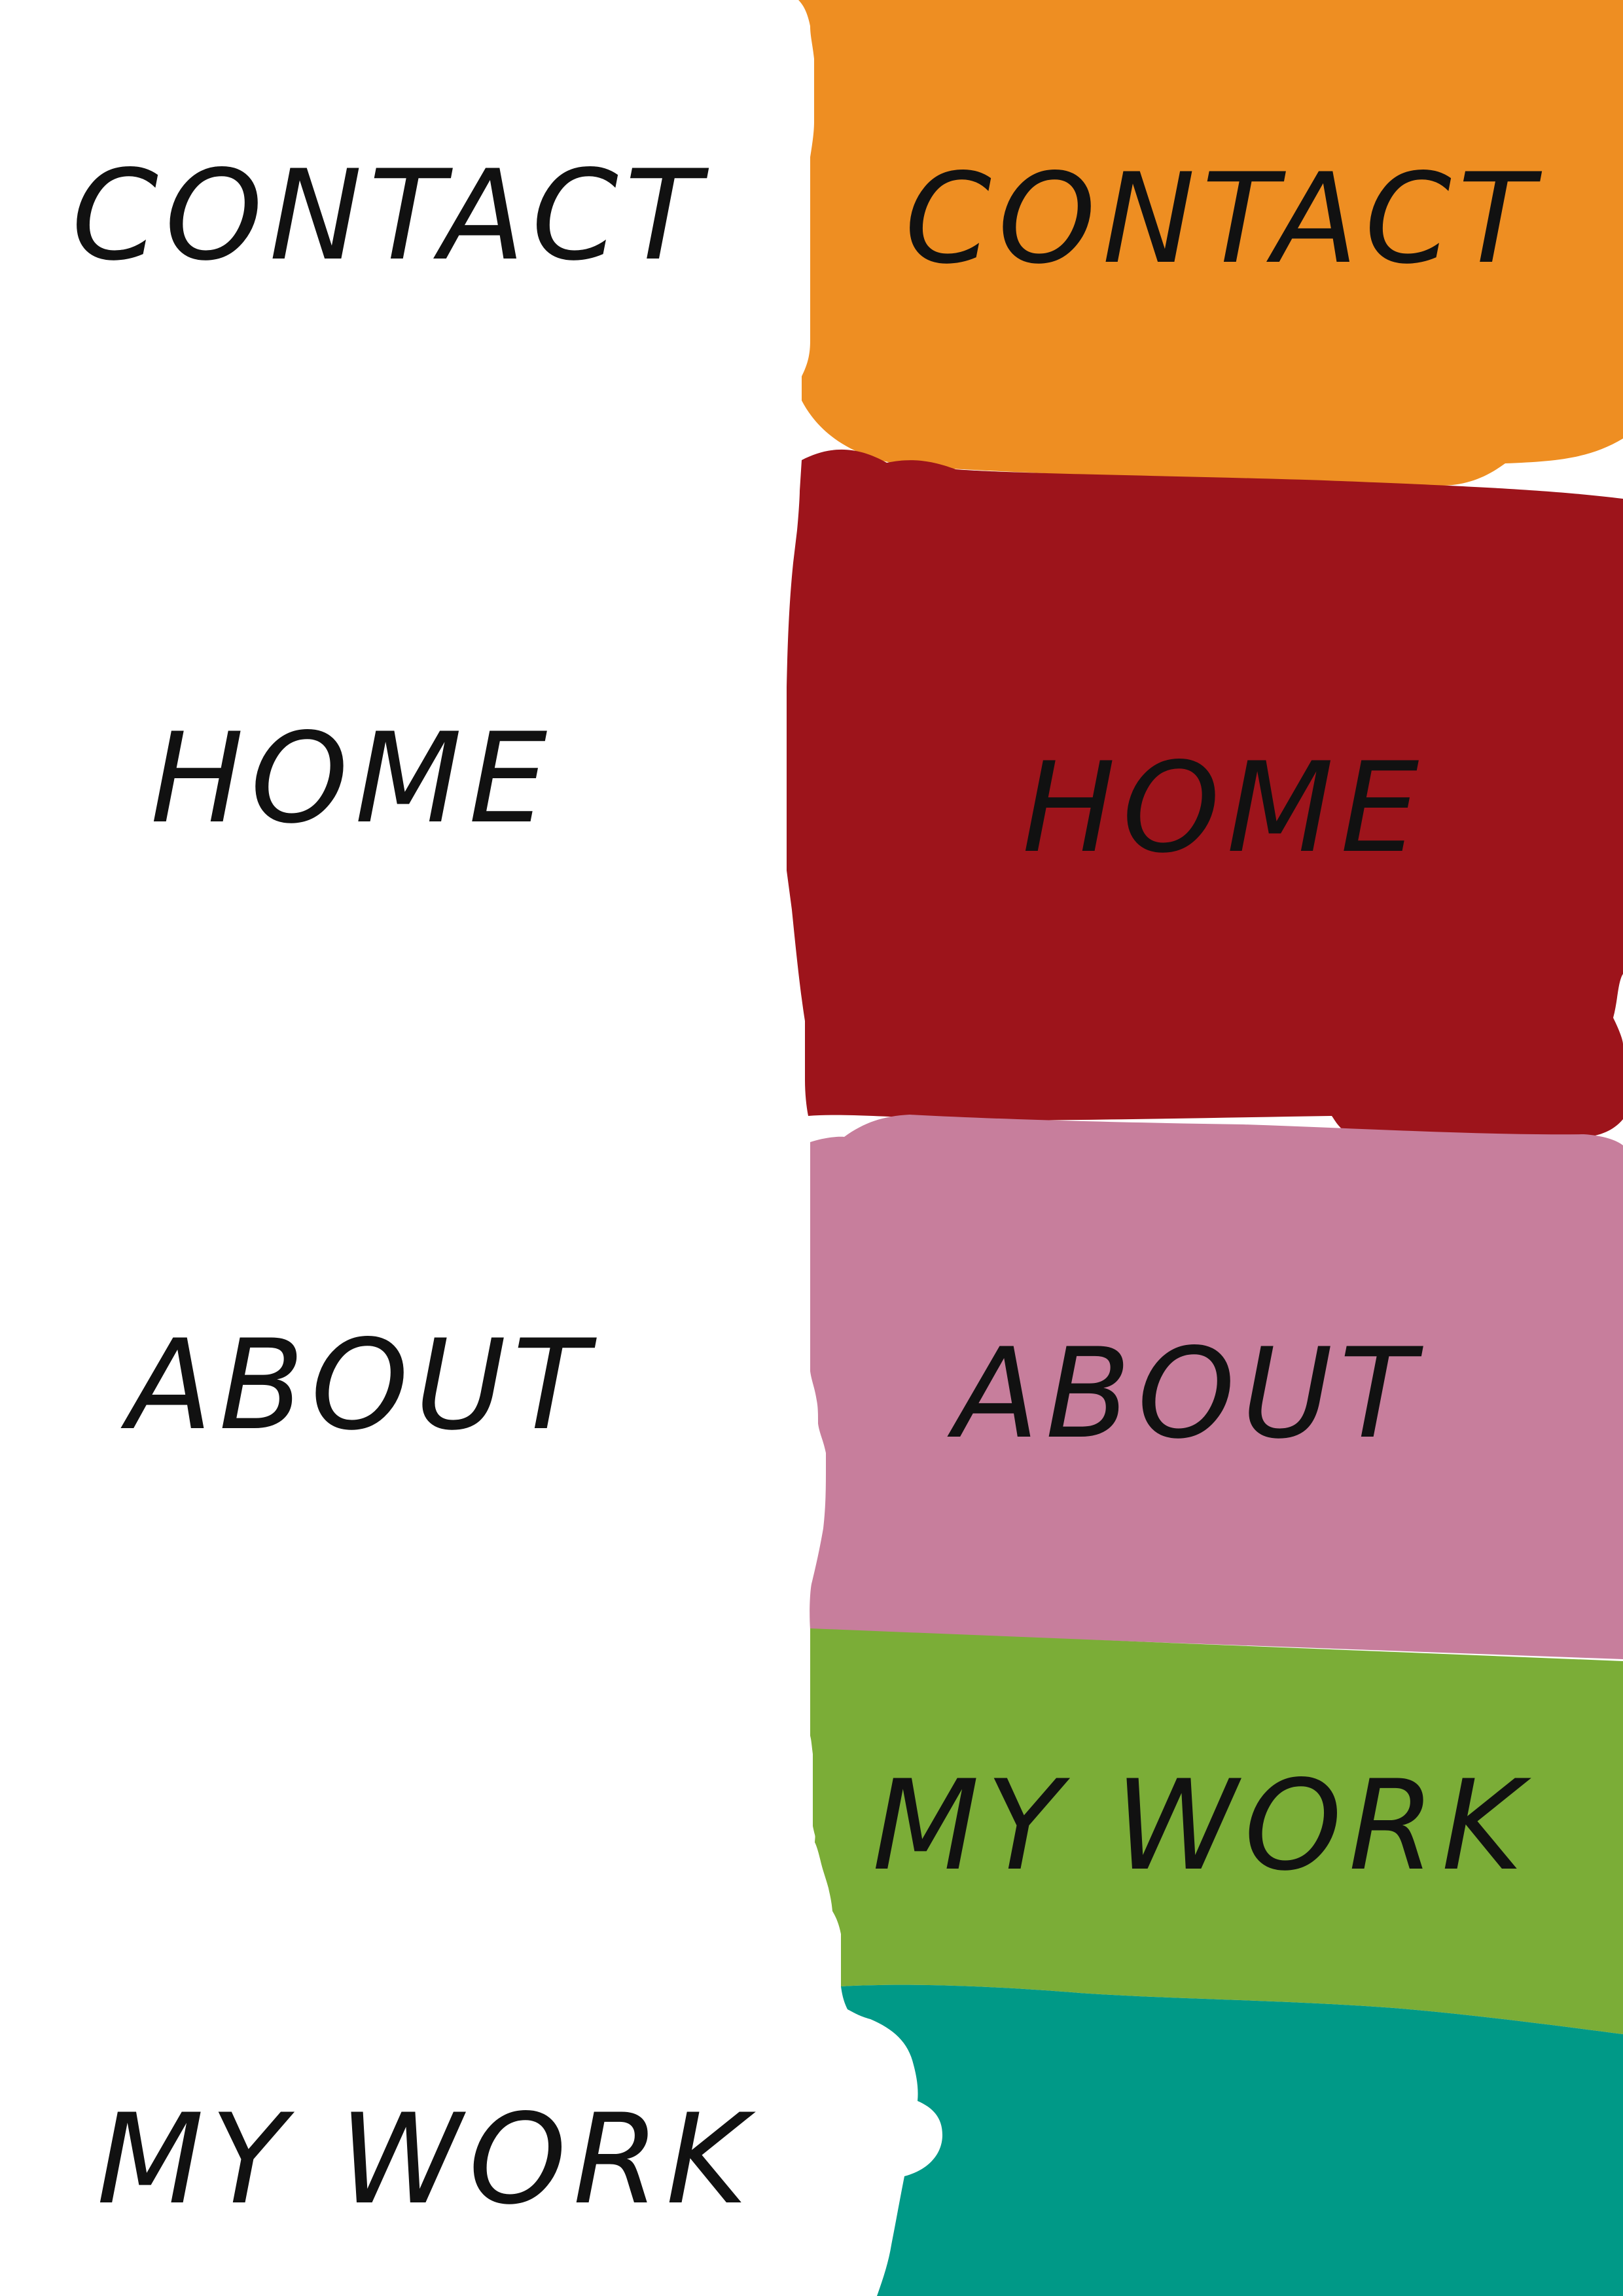 This screenshot has height=2296, width=1623. I want to click on about-button: ABOUT, so click(1188, 1394).